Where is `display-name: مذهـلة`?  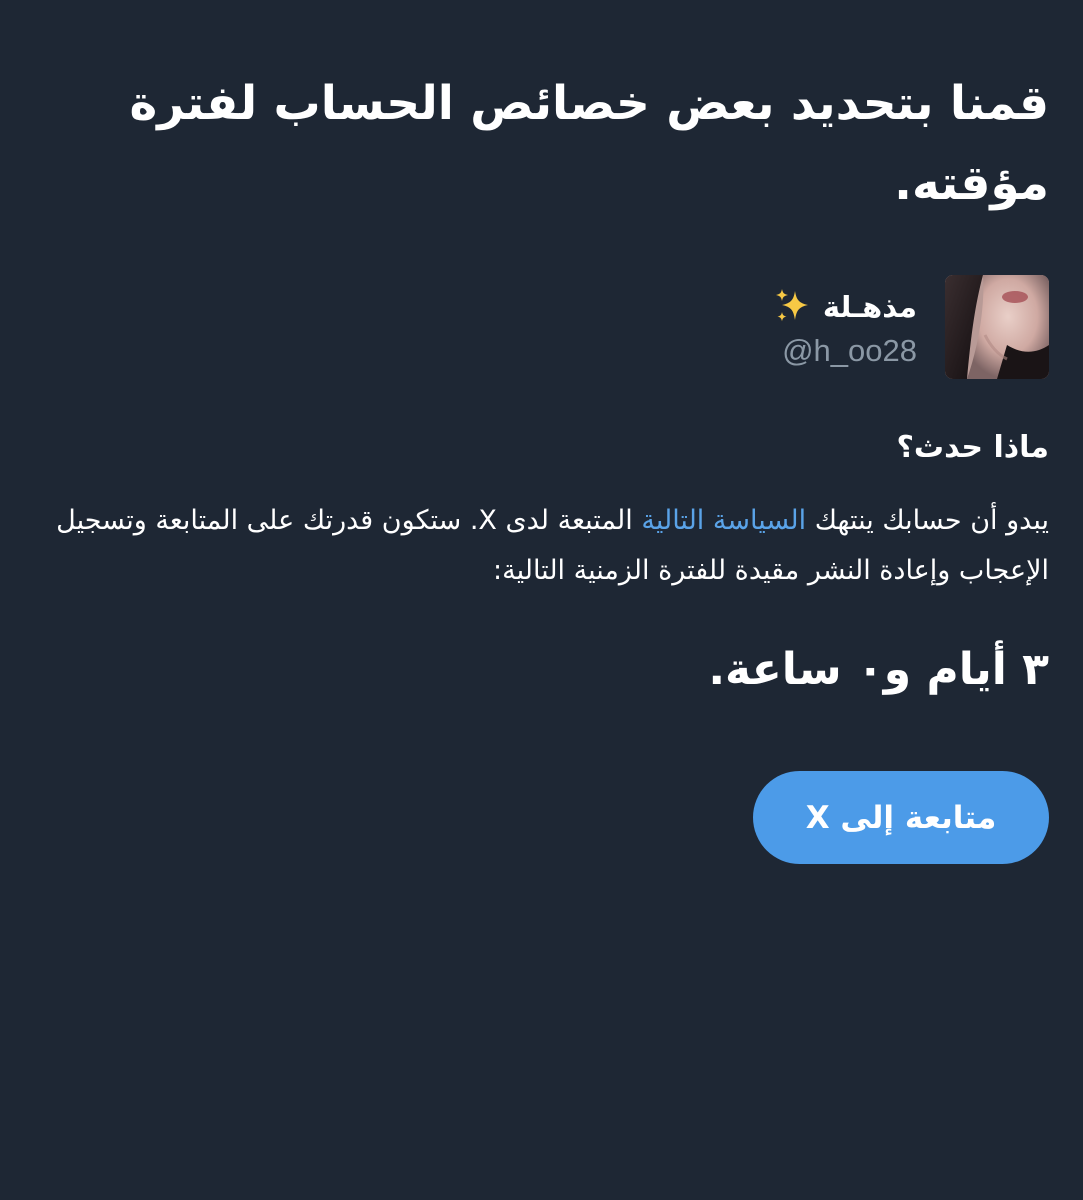
display-name: مذهـلة is located at coordinates (869, 307).